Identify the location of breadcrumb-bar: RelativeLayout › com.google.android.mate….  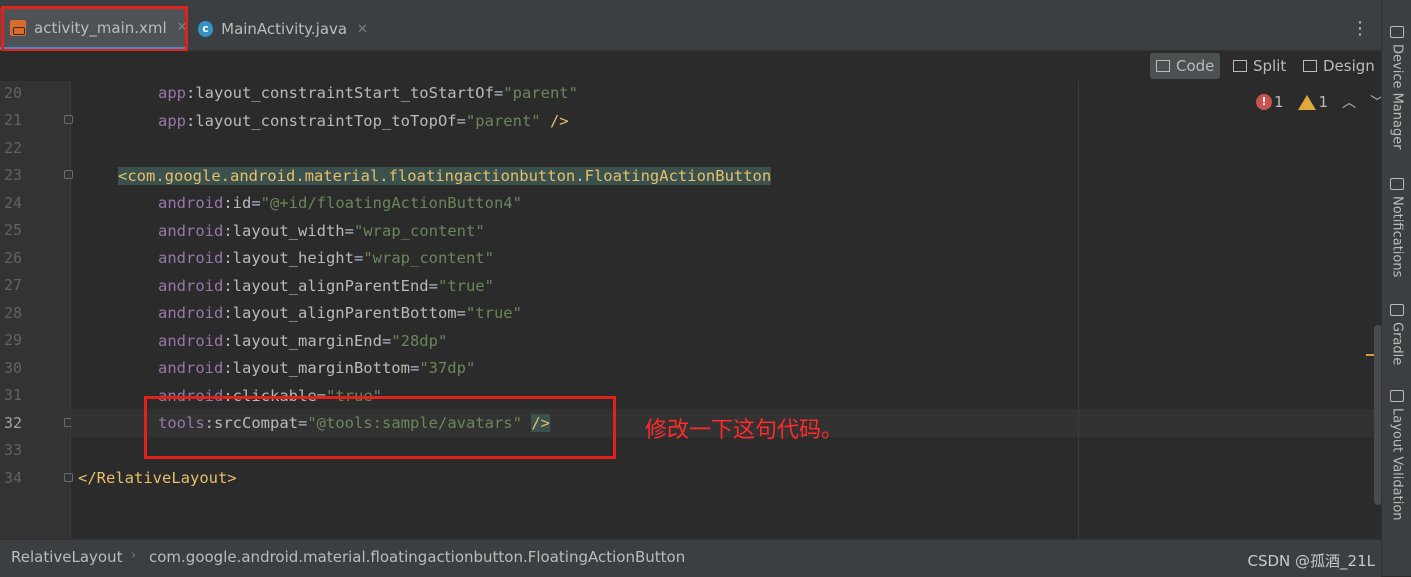
(690, 558).